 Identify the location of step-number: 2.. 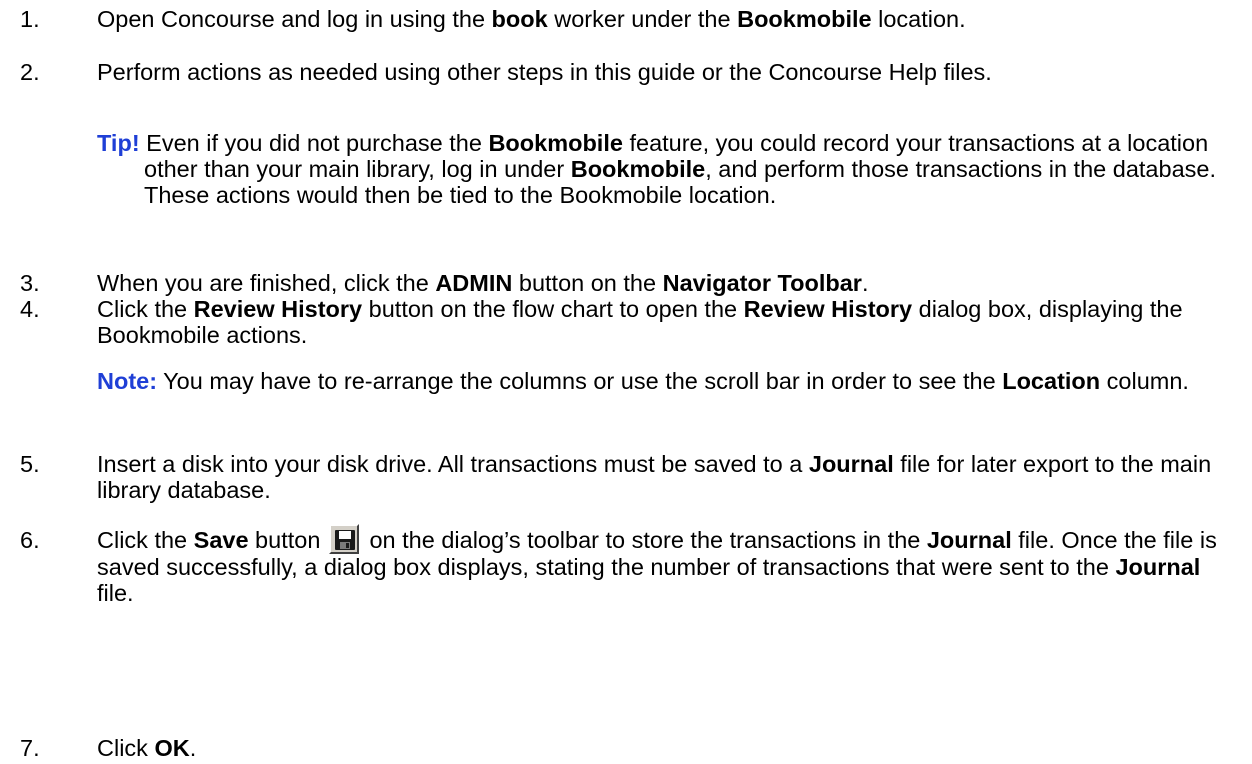
(30, 72).